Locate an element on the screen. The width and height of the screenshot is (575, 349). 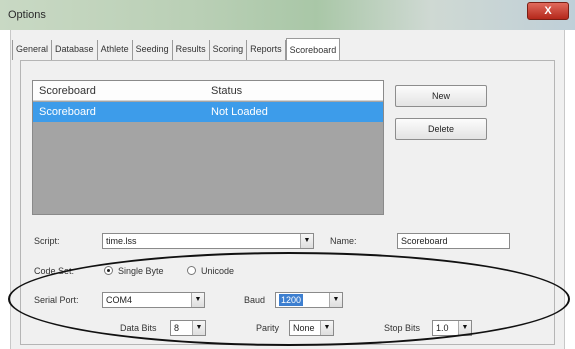
tab-seeding: Seeding is located at coordinates (153, 50).